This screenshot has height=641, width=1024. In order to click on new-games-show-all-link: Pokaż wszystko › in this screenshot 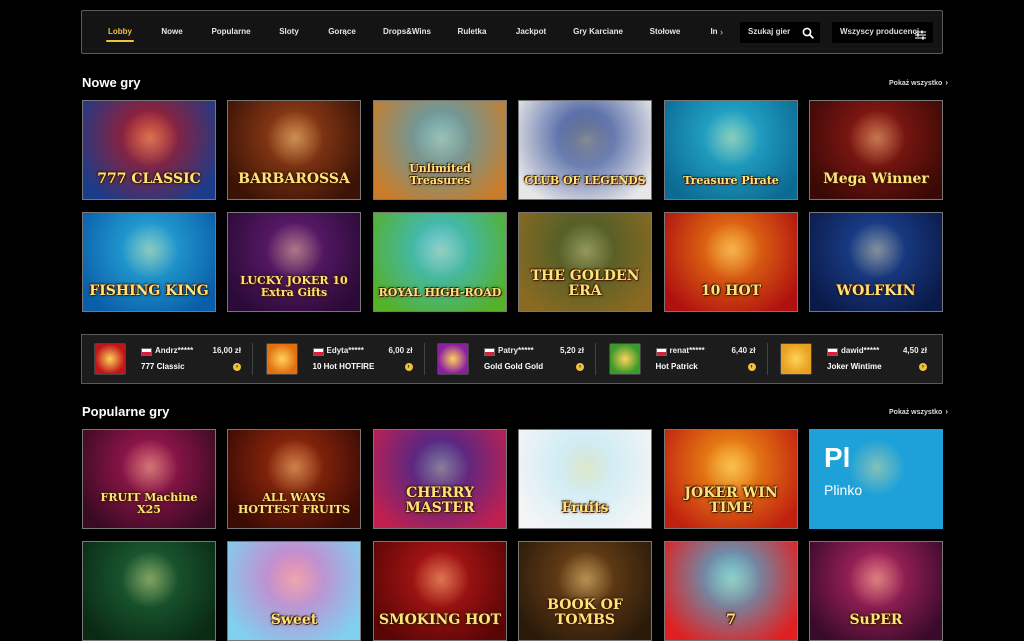, I will do `click(918, 82)`.